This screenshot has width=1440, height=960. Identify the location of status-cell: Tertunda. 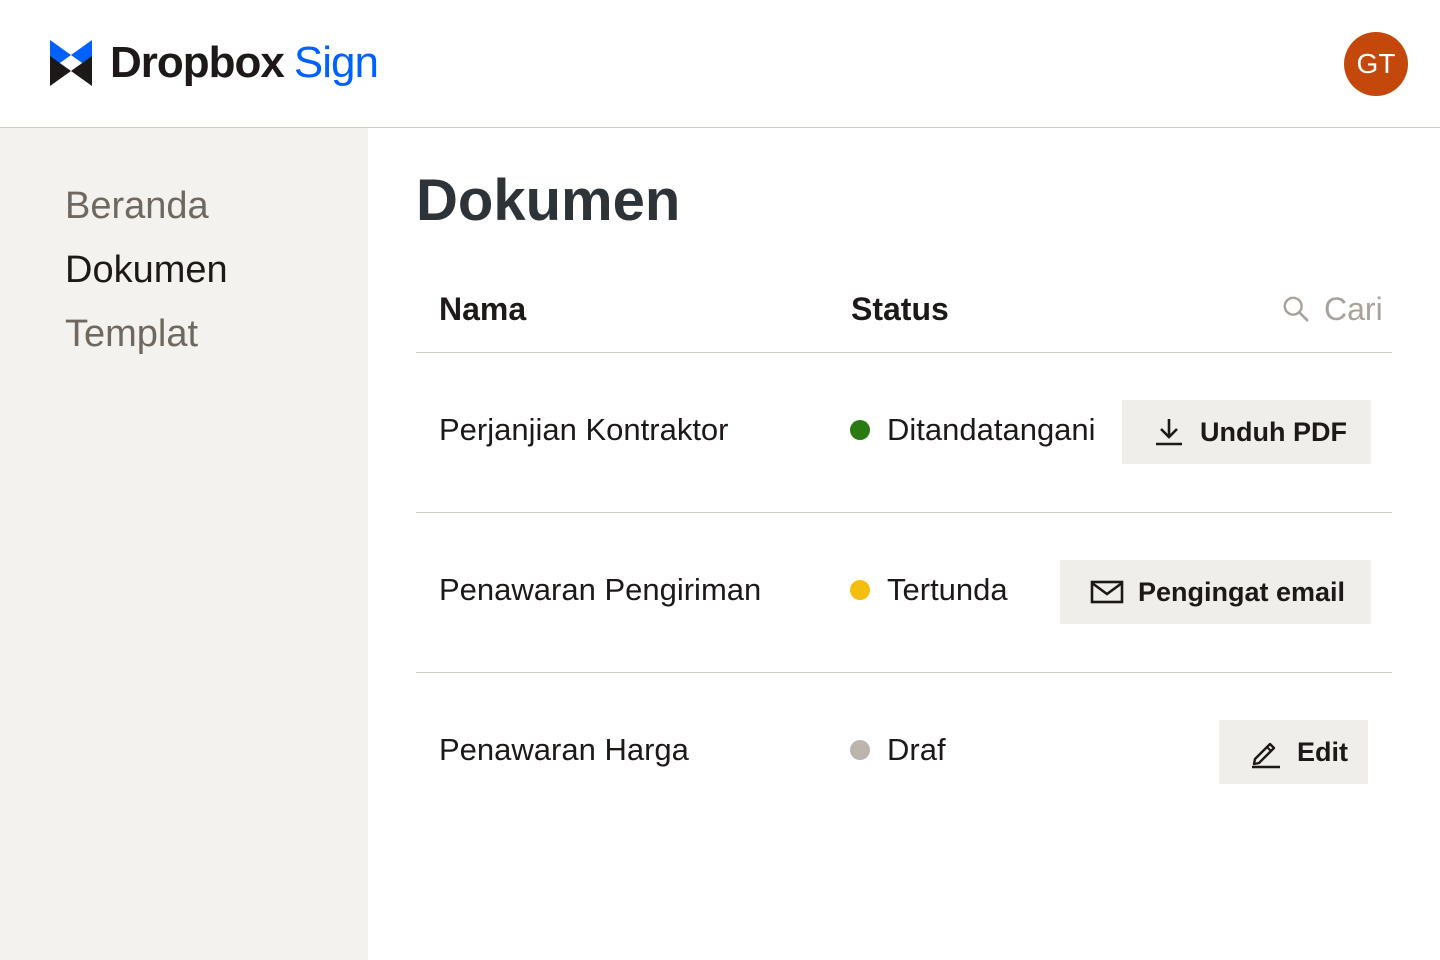
(929, 590).